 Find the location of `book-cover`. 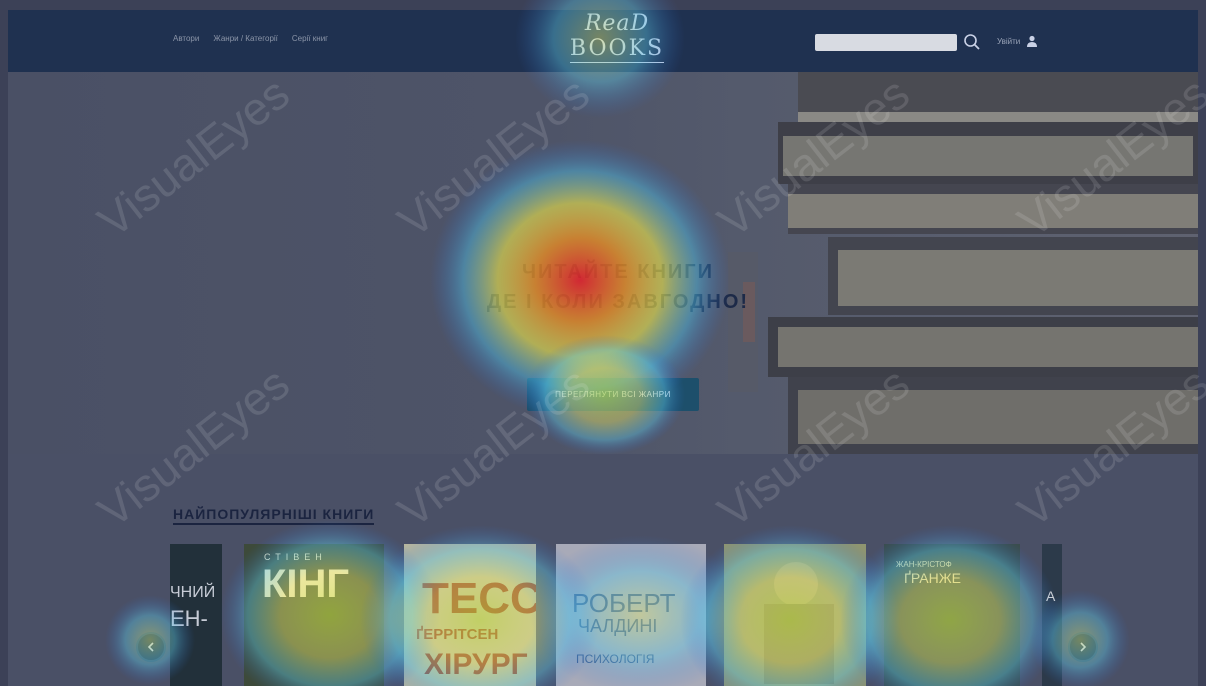

book-cover is located at coordinates (795, 615).